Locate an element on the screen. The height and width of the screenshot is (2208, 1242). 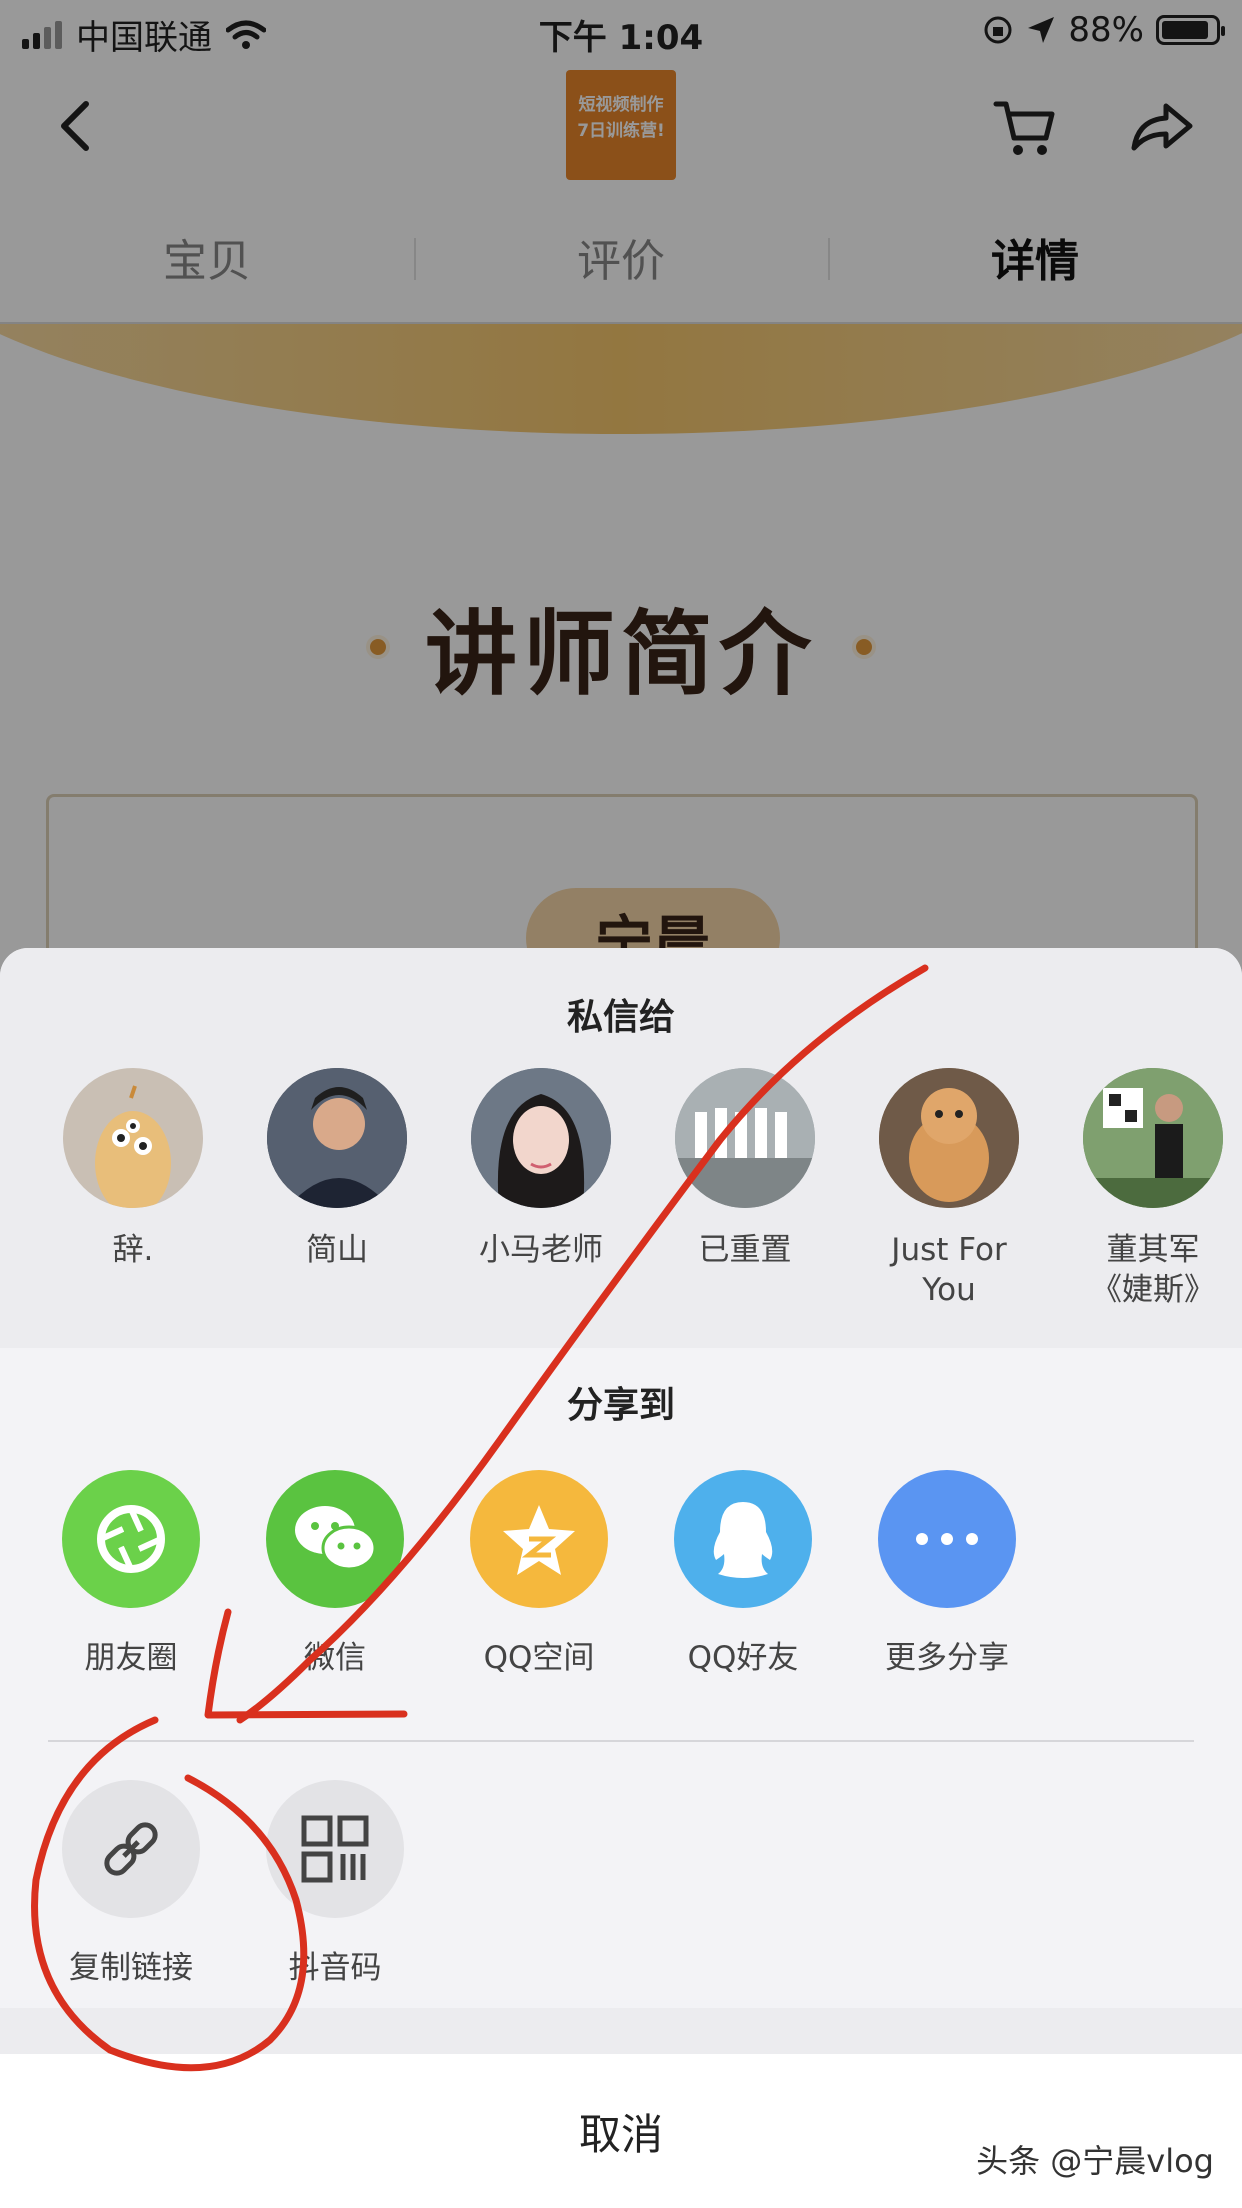
contact-item: 已重置 is located at coordinates (745, 1169).